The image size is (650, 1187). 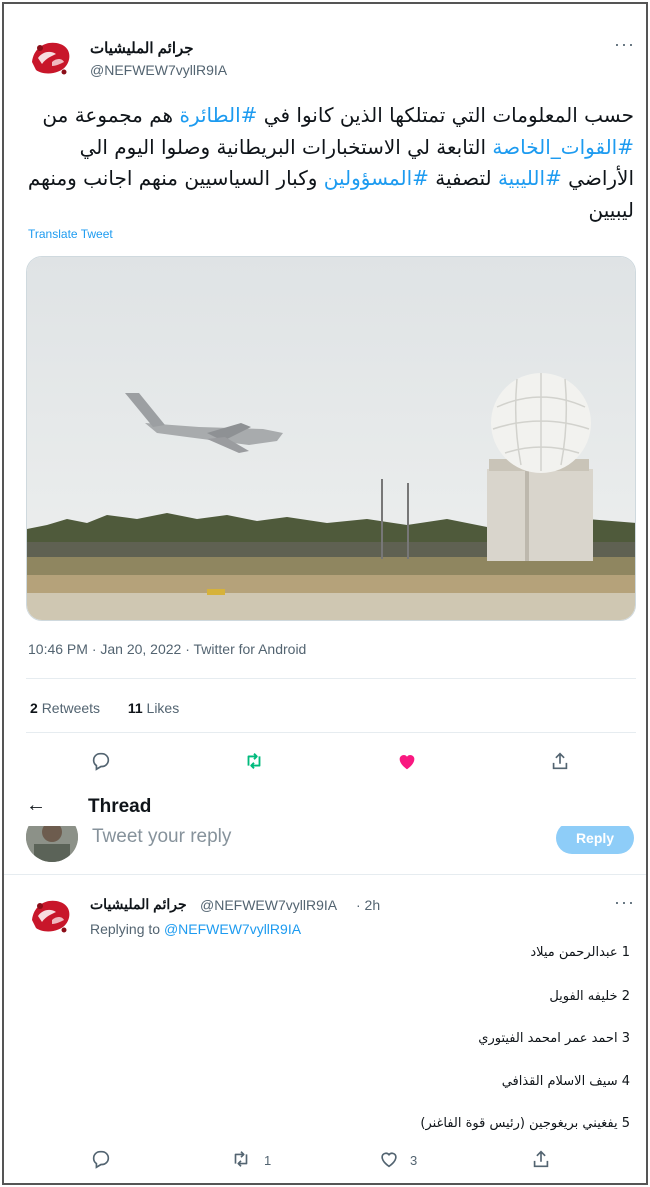 I want to click on reply-like-button, so click(x=389, y=1159).